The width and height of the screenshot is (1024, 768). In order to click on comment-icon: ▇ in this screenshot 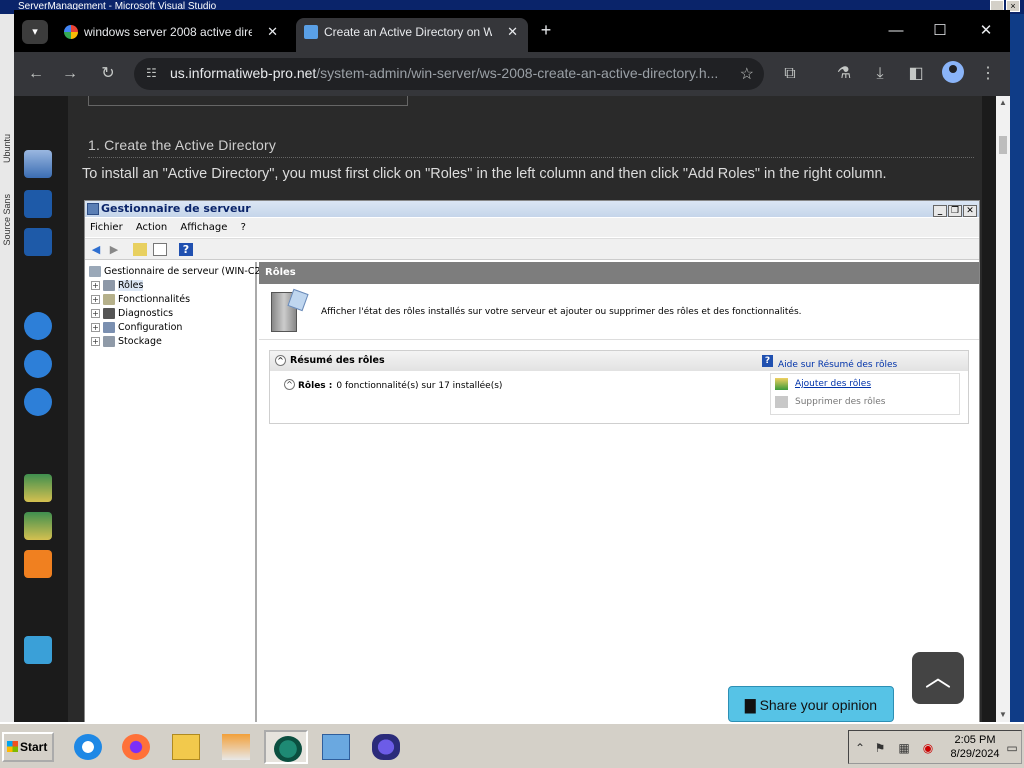, I will do `click(750, 705)`.